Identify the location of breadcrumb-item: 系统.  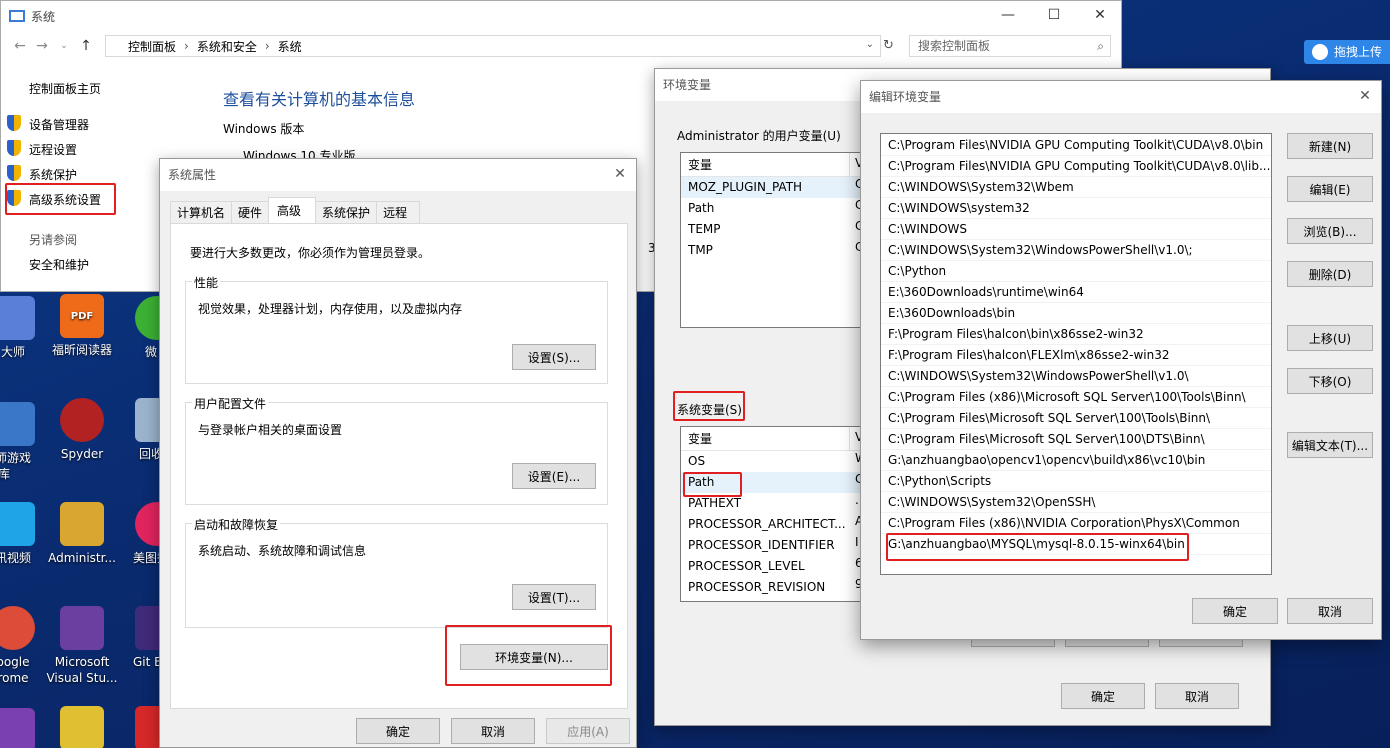
(290, 46).